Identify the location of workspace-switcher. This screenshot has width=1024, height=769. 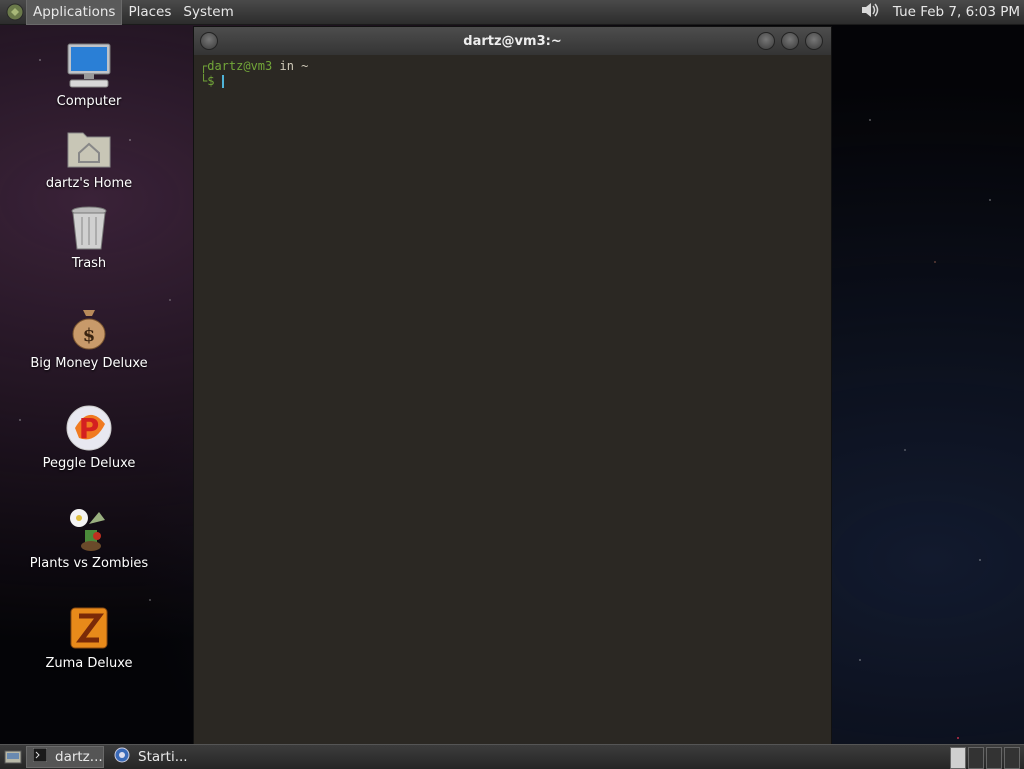
(985, 758).